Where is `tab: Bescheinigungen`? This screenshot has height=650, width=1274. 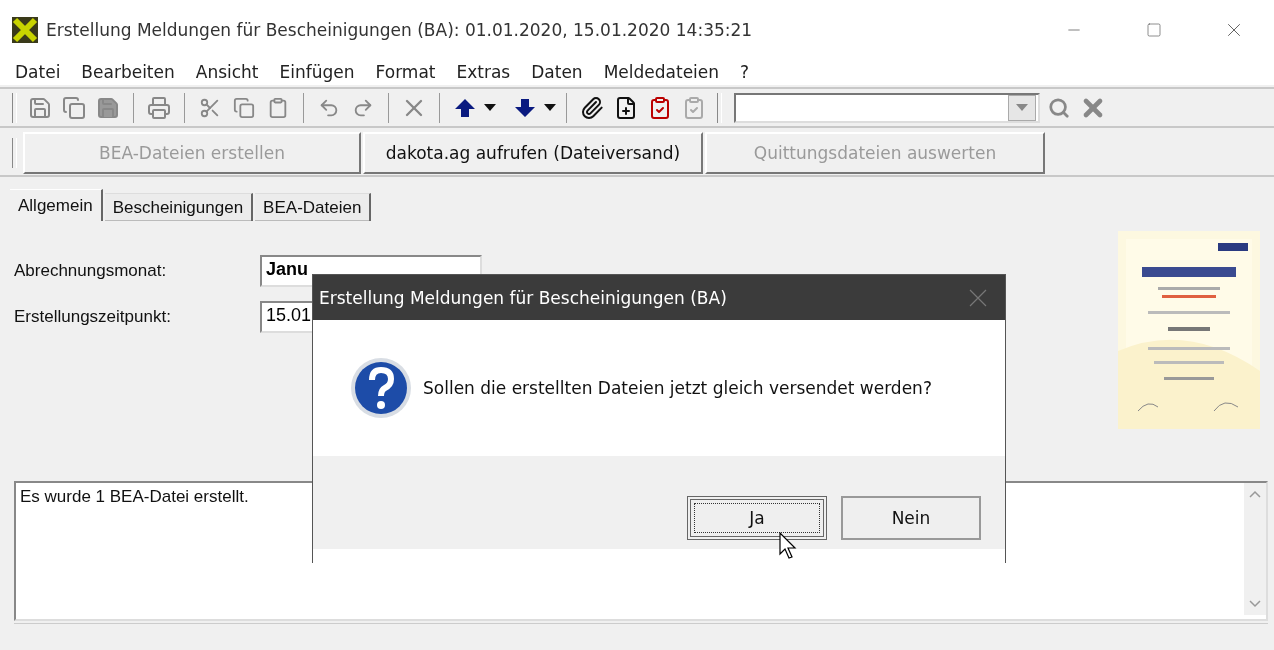 tab: Bescheinigungen is located at coordinates (179, 207).